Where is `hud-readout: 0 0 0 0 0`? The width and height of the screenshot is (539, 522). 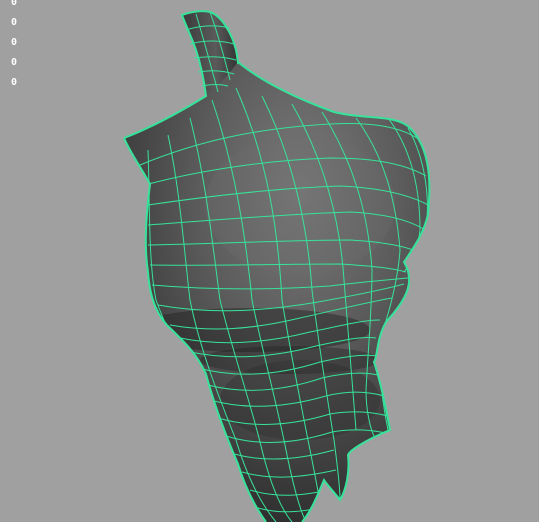 hud-readout: 0 0 0 0 0 is located at coordinates (14, 45).